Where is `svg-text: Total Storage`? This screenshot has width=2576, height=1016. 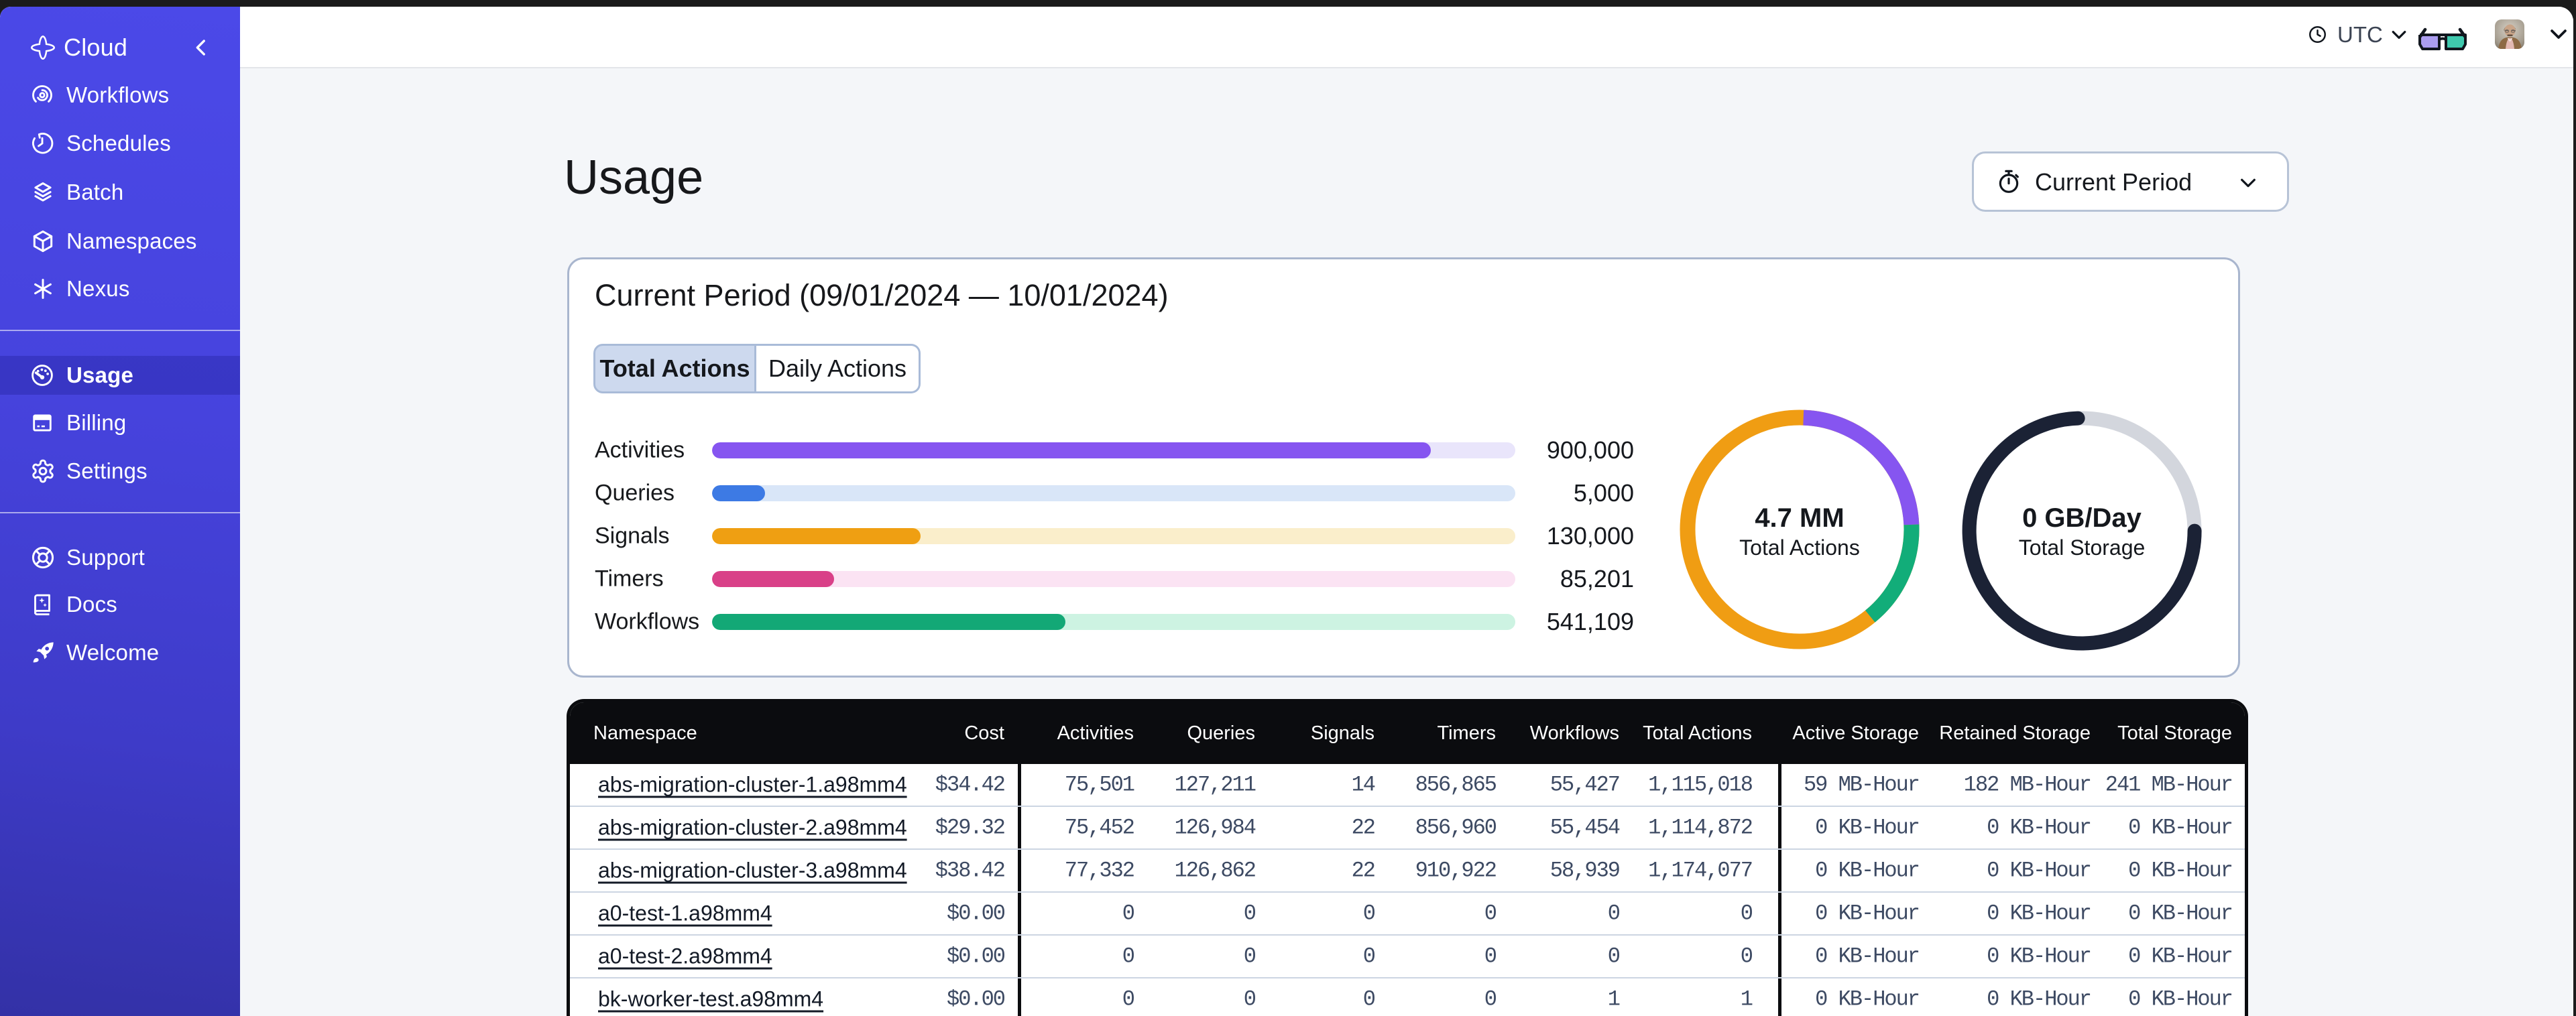
svg-text: Total Storage is located at coordinates (2082, 547).